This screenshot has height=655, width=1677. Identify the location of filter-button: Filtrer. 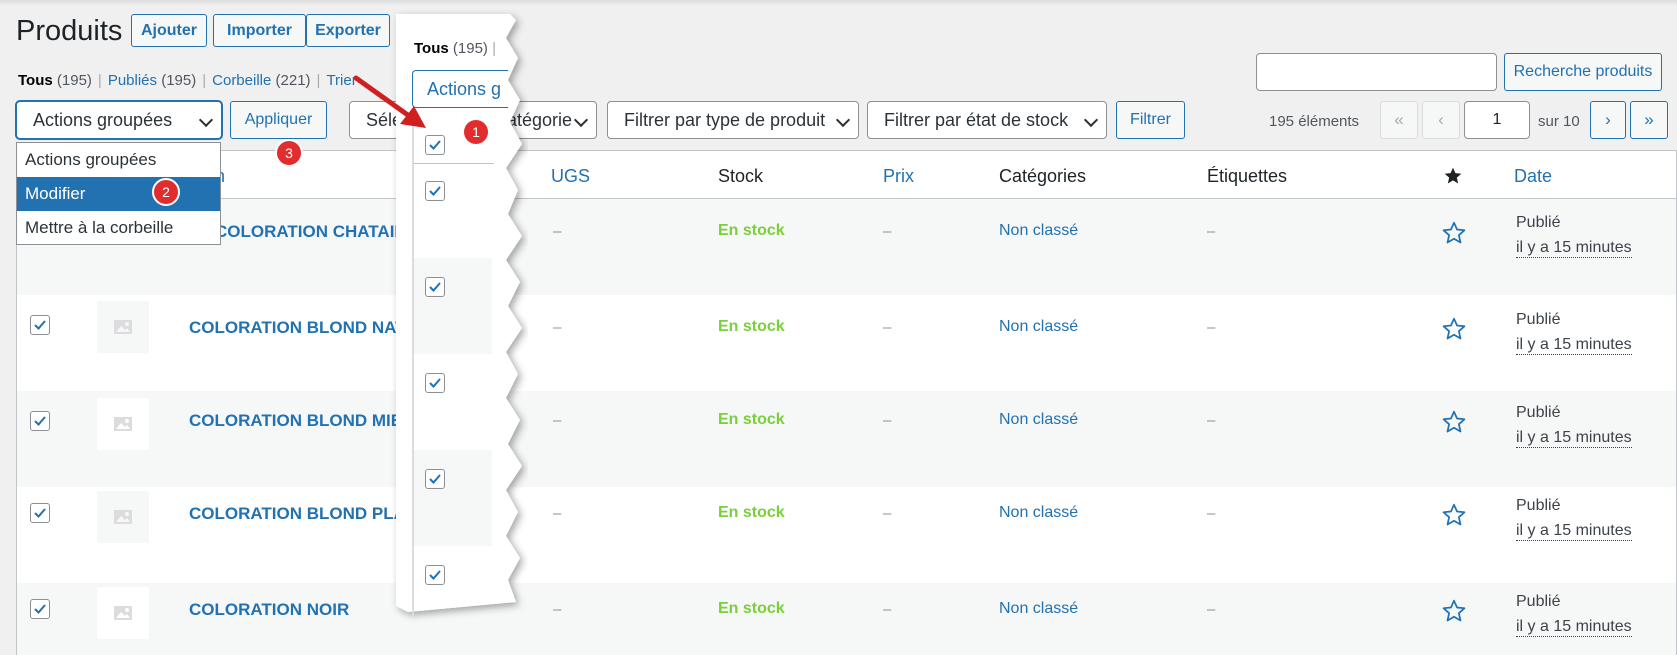
(1150, 120).